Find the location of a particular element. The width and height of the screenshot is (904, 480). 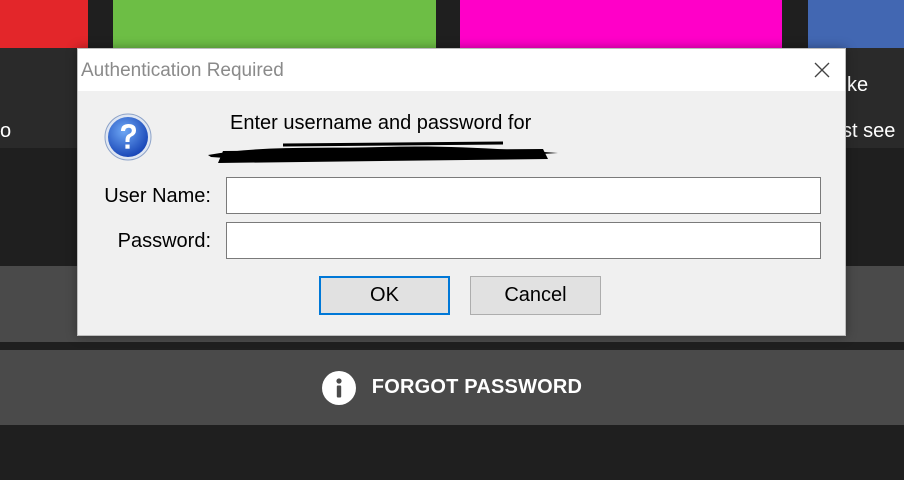

info-icon is located at coordinates (338, 387).